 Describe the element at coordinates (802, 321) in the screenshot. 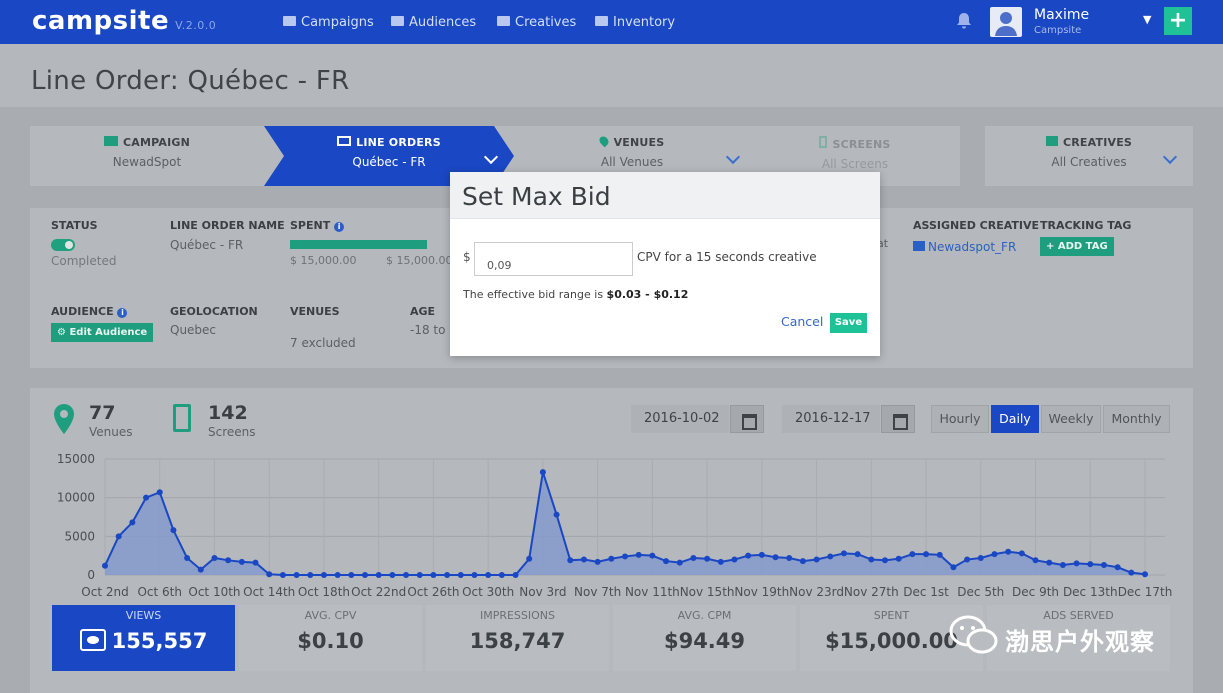

I see `cancel-button: Cancel` at that location.